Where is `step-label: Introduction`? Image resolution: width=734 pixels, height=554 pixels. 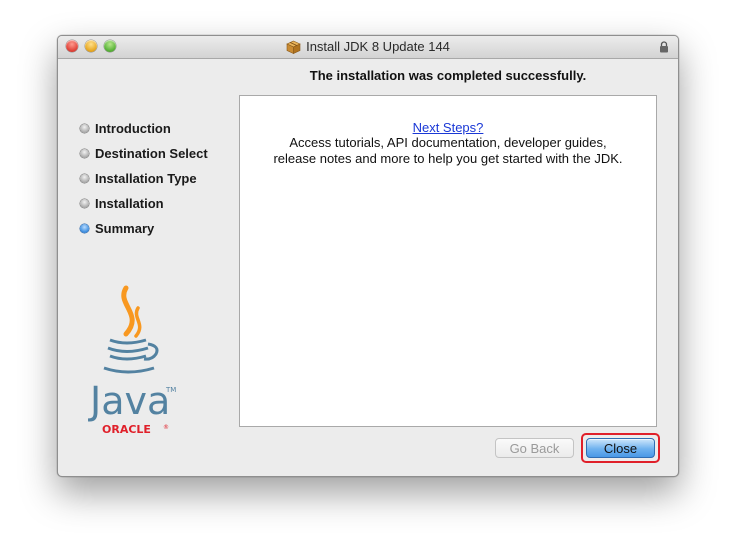 step-label: Introduction is located at coordinates (133, 128).